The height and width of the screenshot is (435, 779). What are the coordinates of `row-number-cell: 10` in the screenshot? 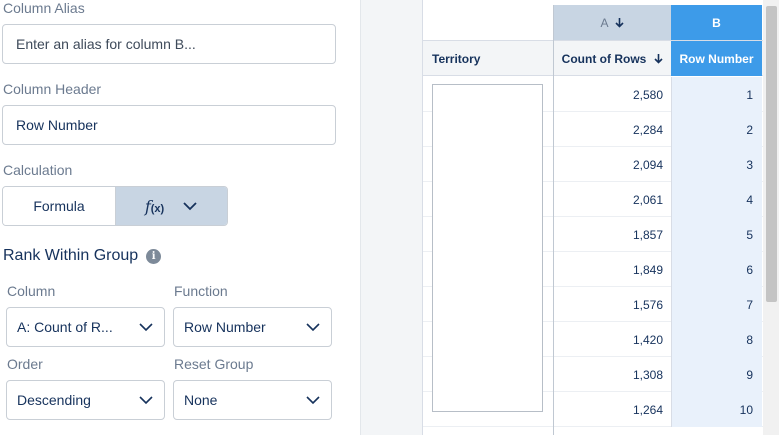 It's located at (716, 409).